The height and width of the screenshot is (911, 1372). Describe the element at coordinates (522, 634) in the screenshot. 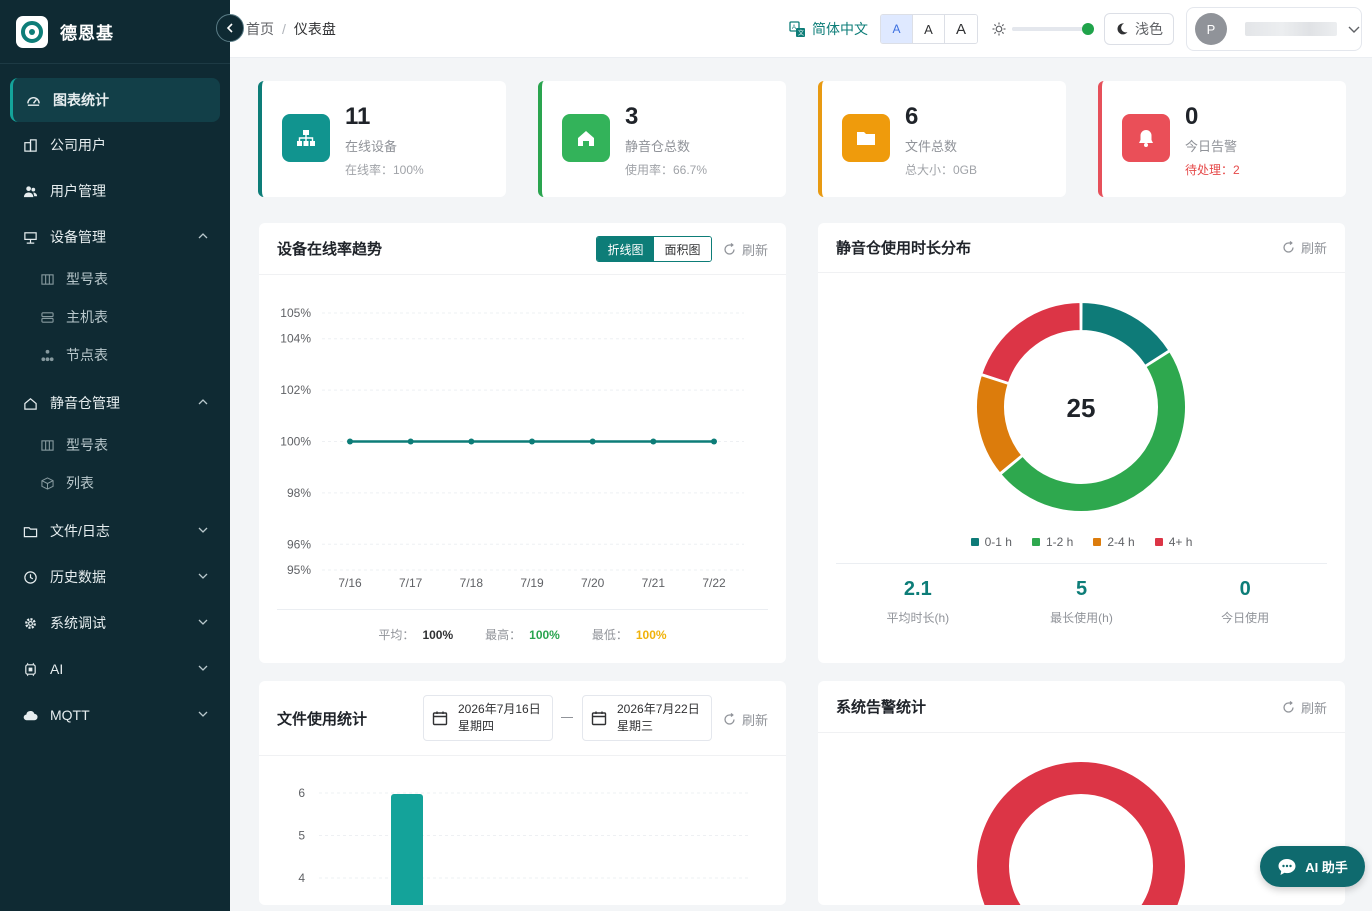

I see `trend-max: 最高： 100%` at that location.